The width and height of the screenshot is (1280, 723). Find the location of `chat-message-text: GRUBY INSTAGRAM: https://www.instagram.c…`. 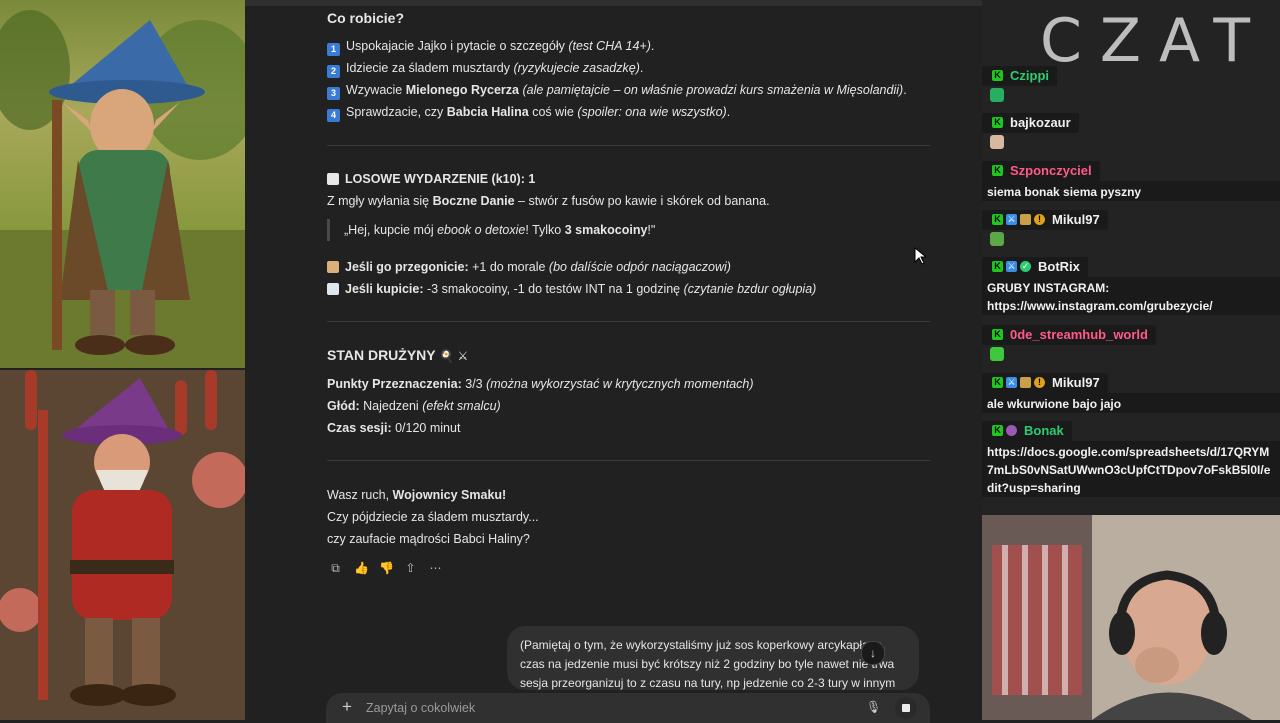

chat-message-text: GRUBY INSTAGRAM: https://www.instagram.c… is located at coordinates (1131, 295).